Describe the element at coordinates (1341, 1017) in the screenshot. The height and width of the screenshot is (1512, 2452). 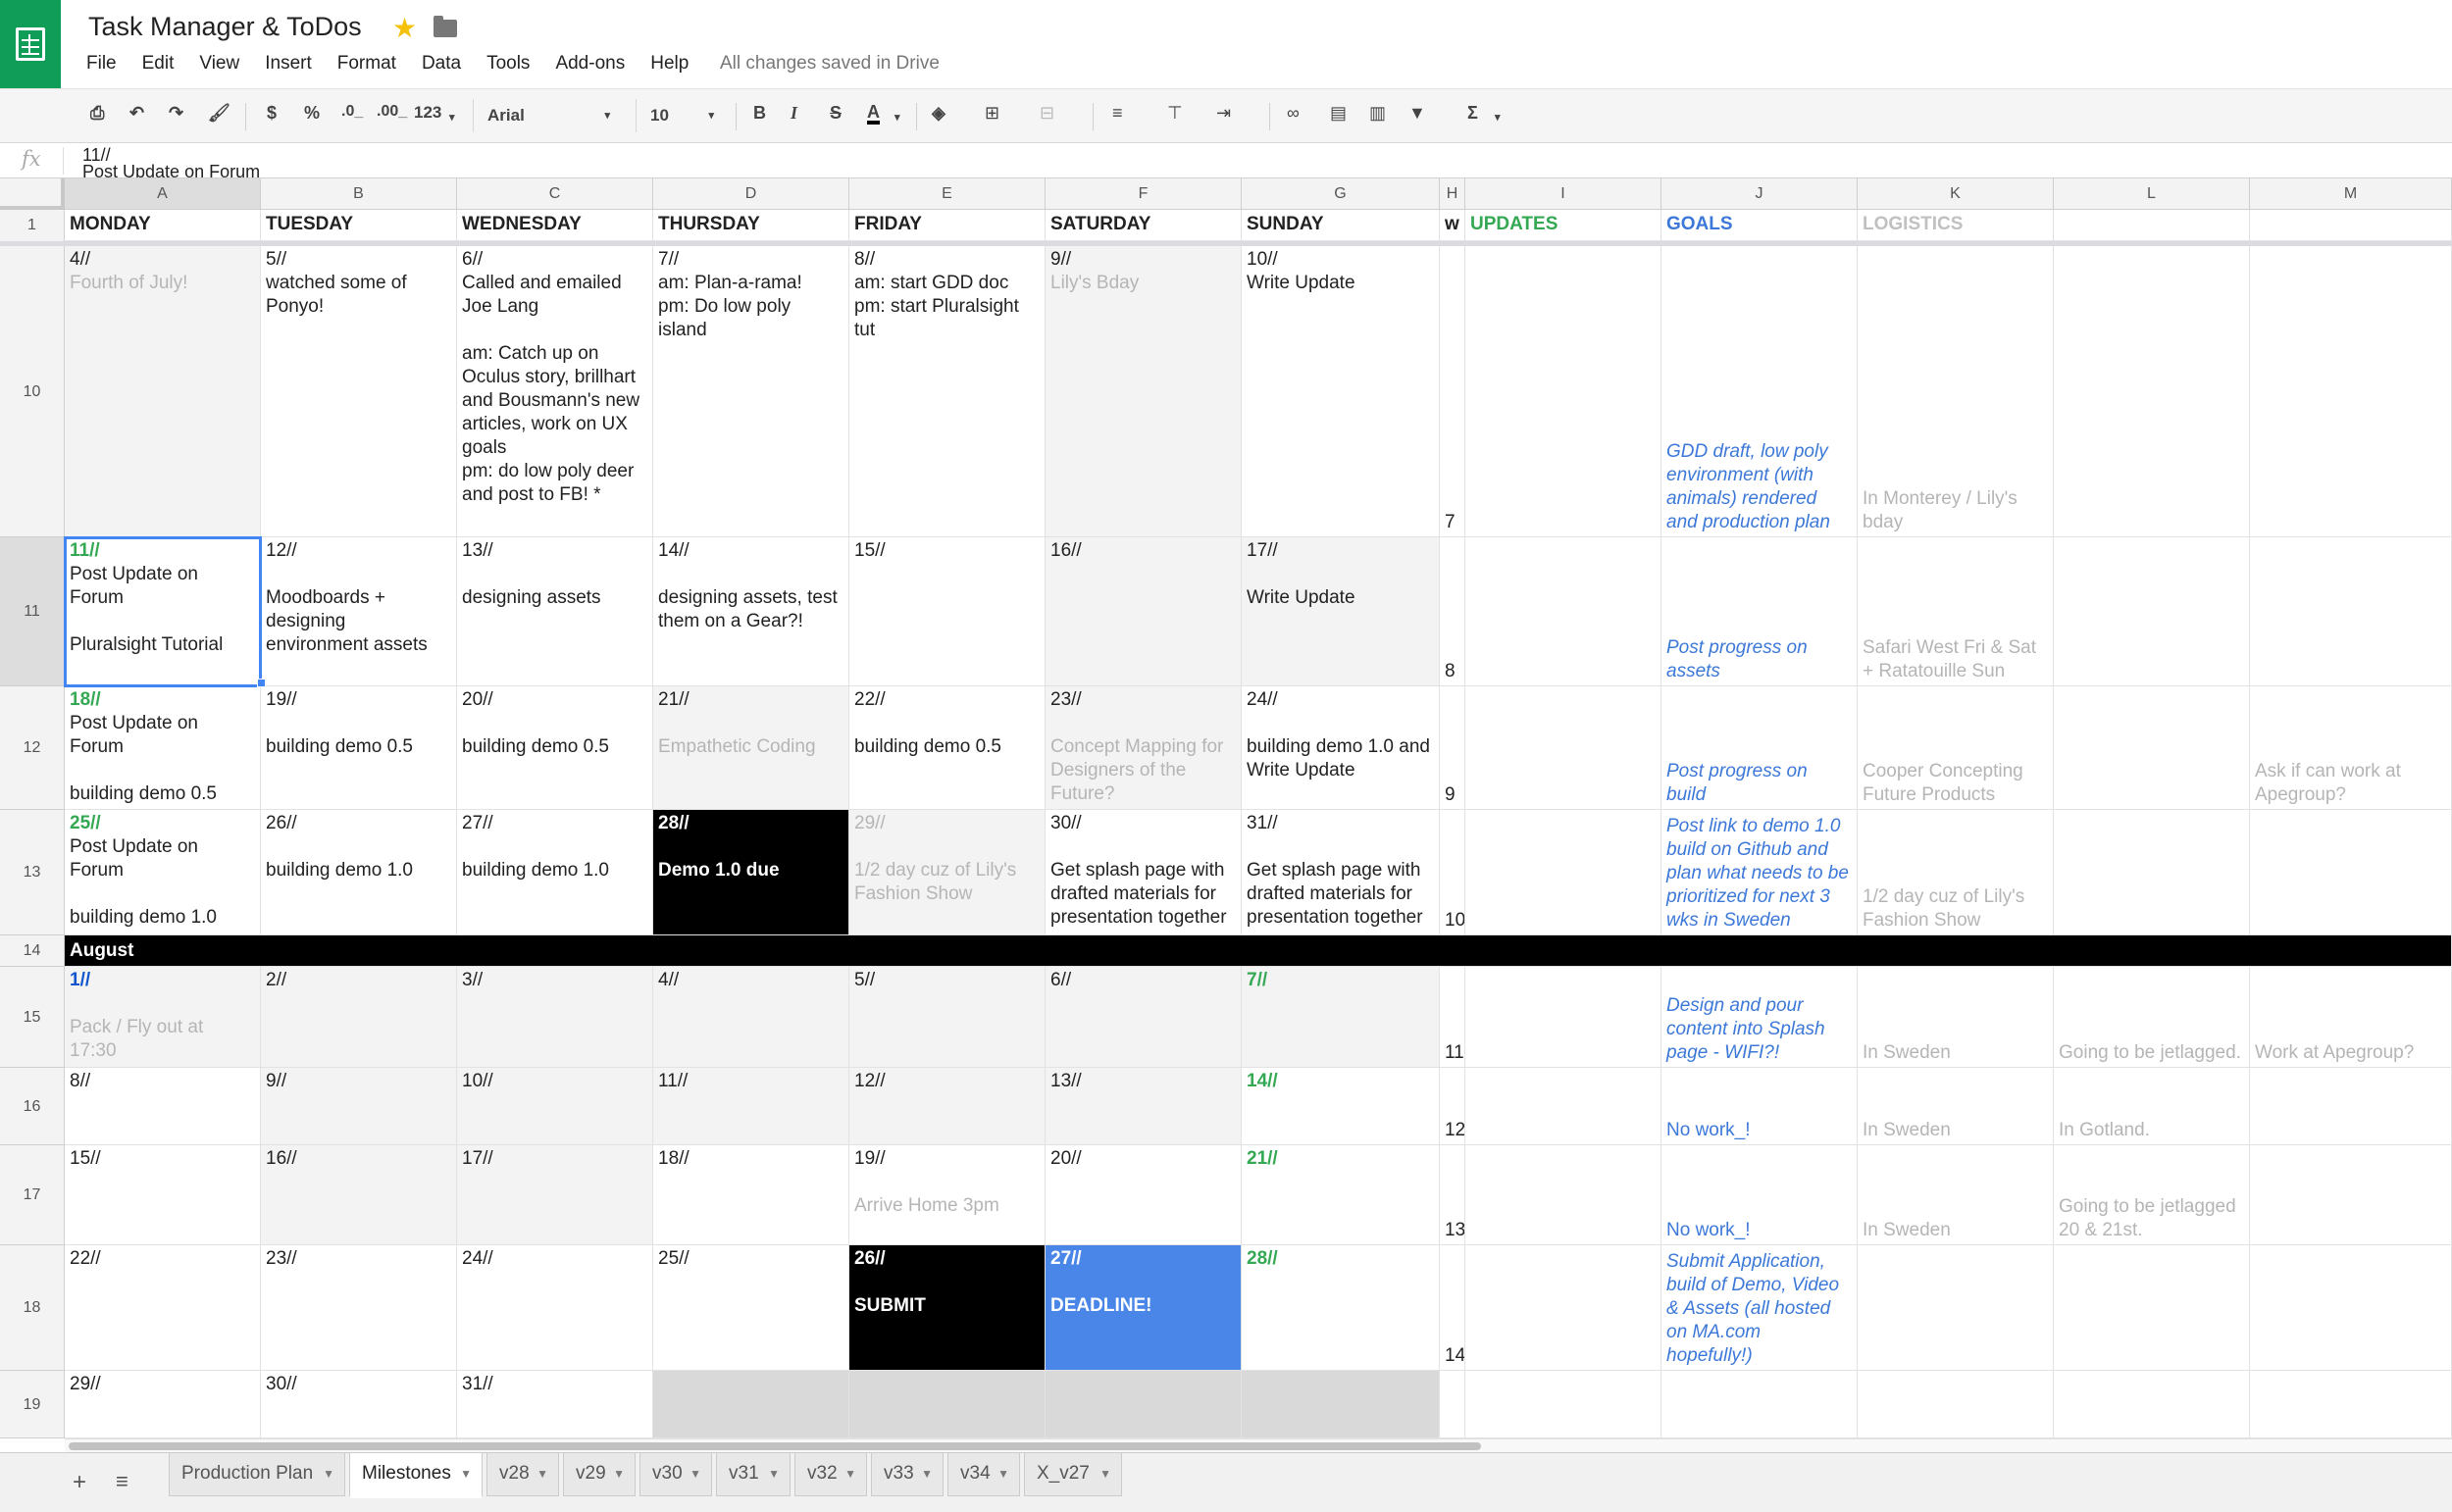
I see `cell-g15: 7//` at that location.